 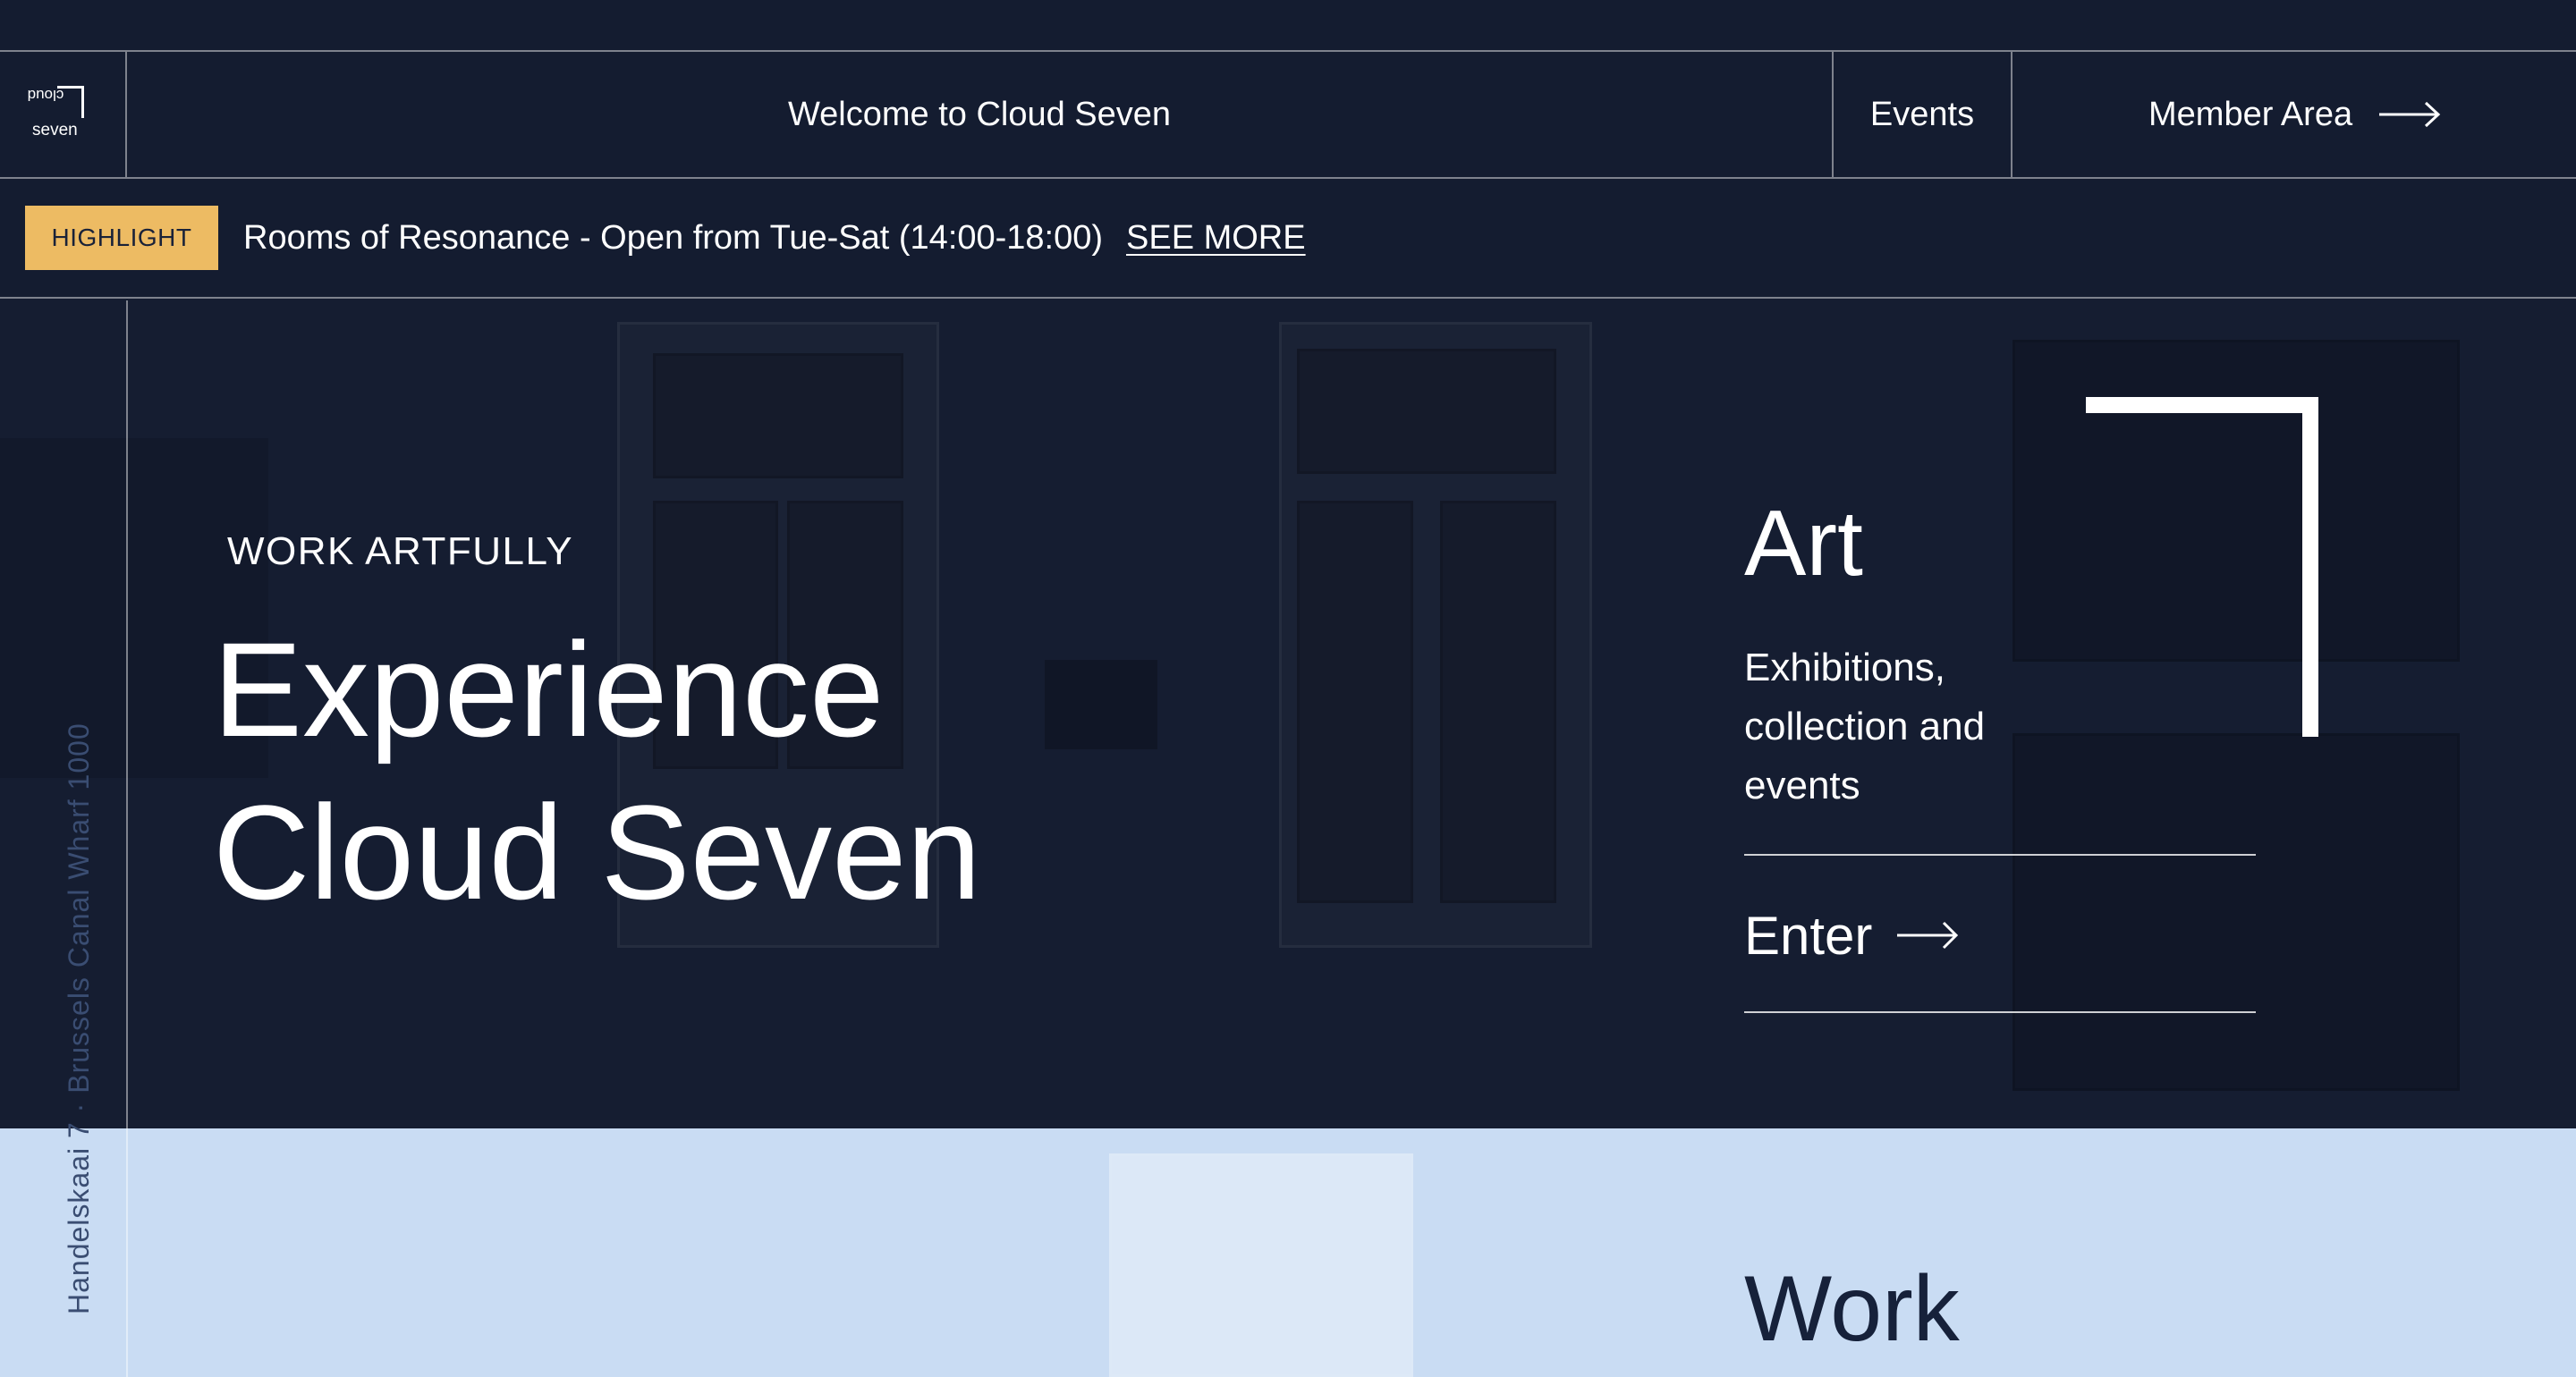 I want to click on art-divider-top, so click(x=2000, y=855).